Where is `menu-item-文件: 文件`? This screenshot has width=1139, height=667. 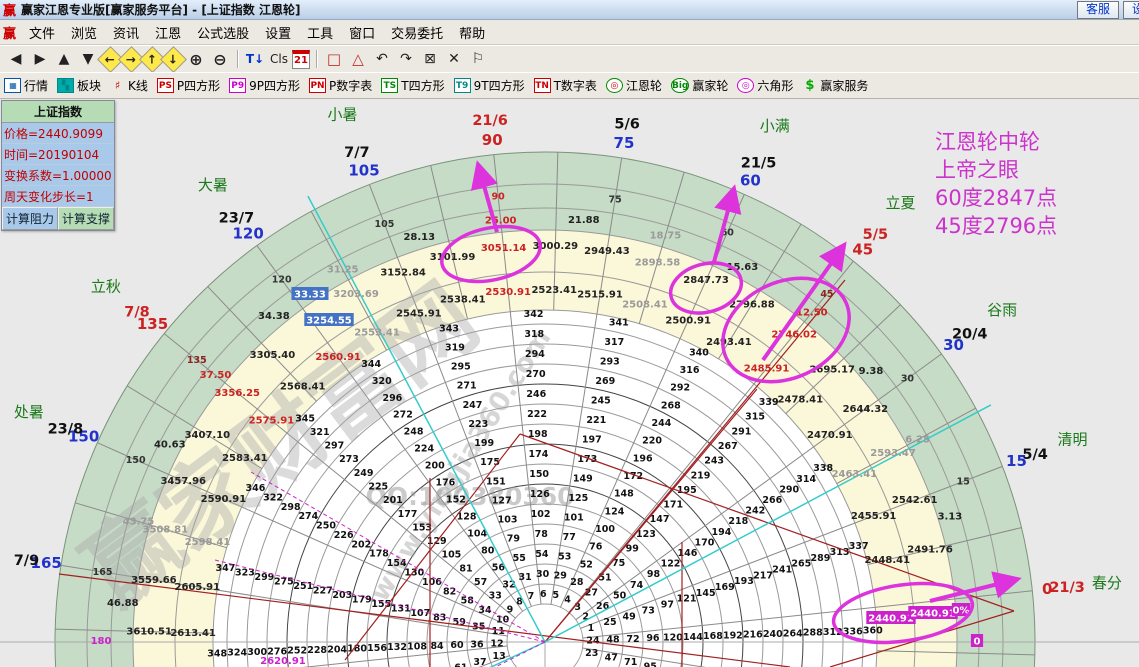 menu-item-文件: 文件 is located at coordinates (42, 32).